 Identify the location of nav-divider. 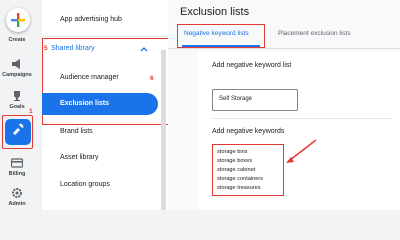
(108, 36).